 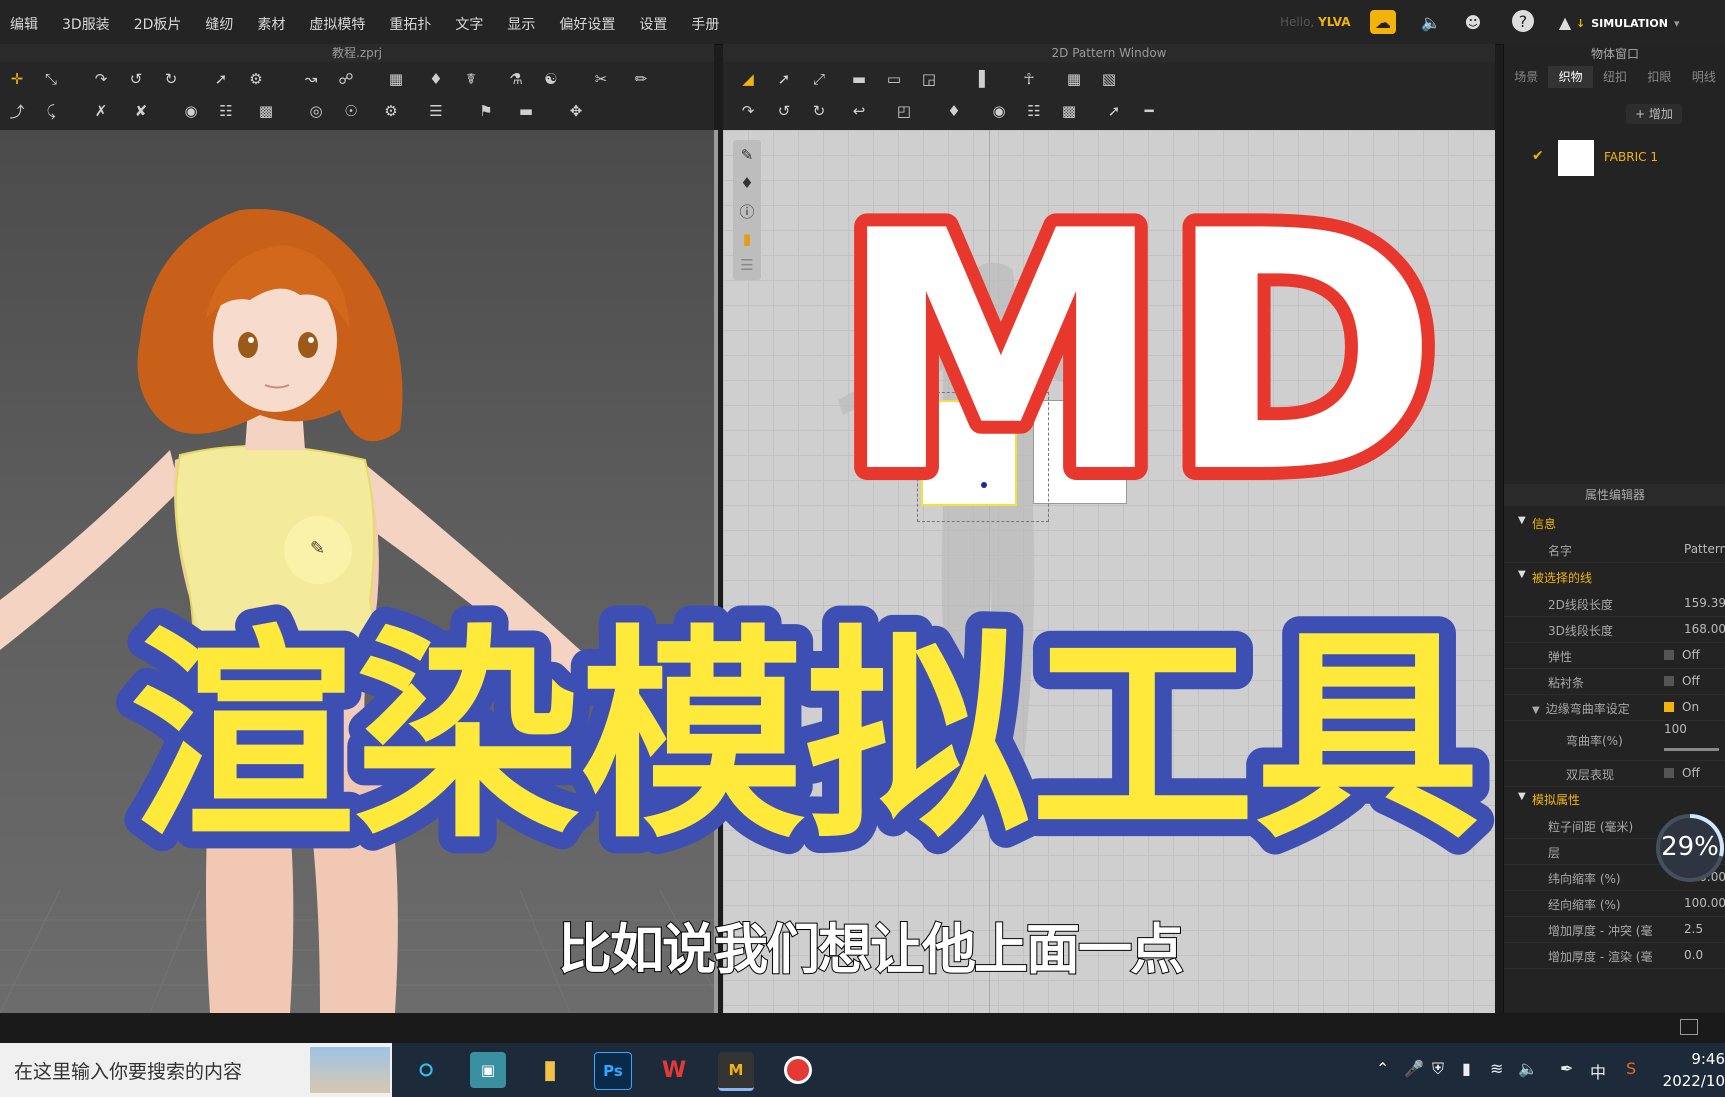 What do you see at coordinates (526, 111) in the screenshot?
I see `block-tool-icon: ▬` at bounding box center [526, 111].